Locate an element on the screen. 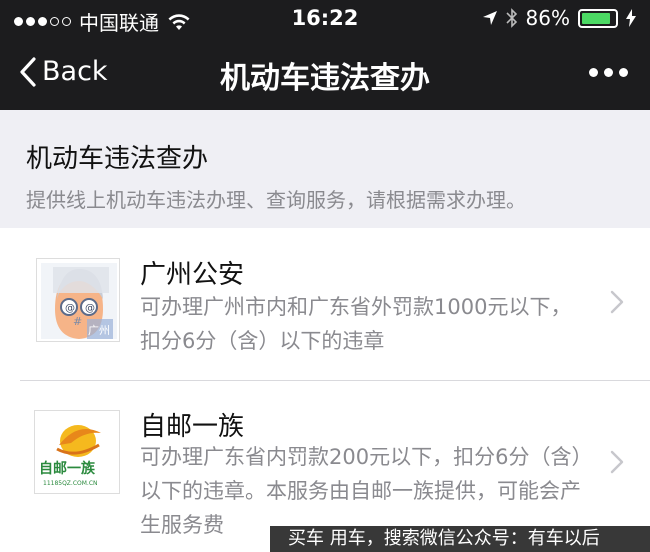  logo-text: 自邮一族 is located at coordinates (67, 468).